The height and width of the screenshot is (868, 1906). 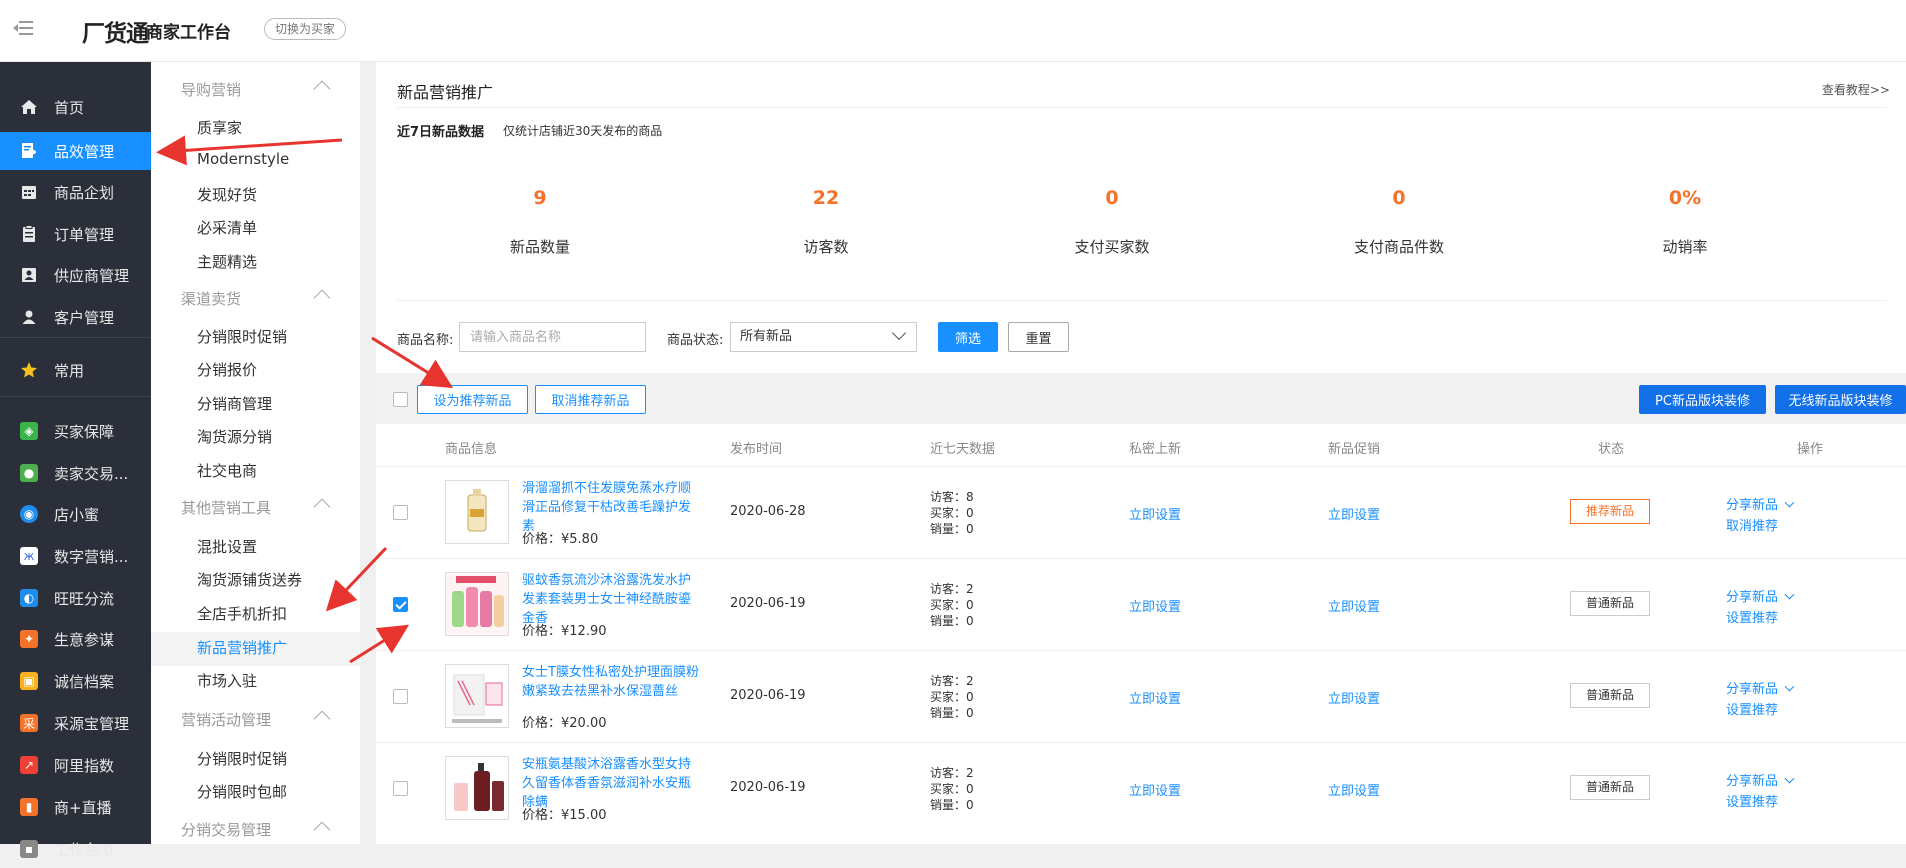 What do you see at coordinates (305, 29) in the screenshot?
I see `switch-to-buyer-button: 切换为买家` at bounding box center [305, 29].